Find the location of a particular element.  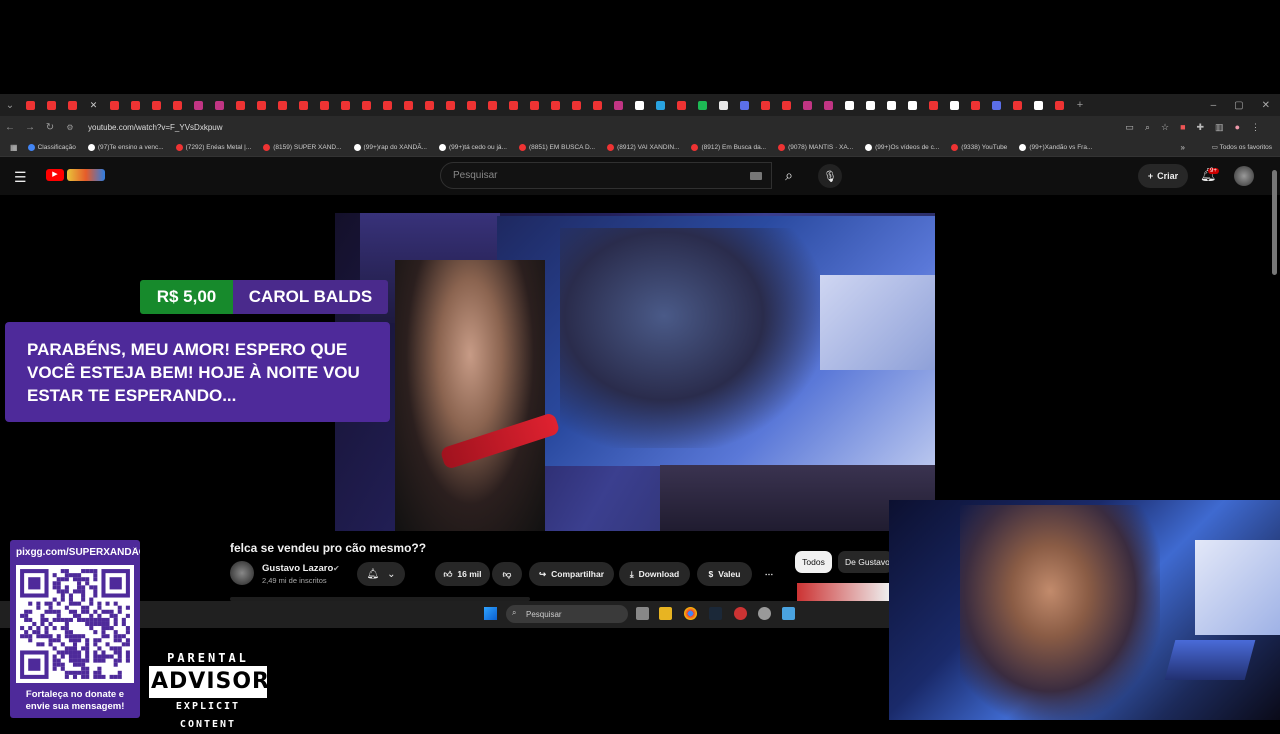

more-bookmarks-icon: » is located at coordinates (1183, 147).